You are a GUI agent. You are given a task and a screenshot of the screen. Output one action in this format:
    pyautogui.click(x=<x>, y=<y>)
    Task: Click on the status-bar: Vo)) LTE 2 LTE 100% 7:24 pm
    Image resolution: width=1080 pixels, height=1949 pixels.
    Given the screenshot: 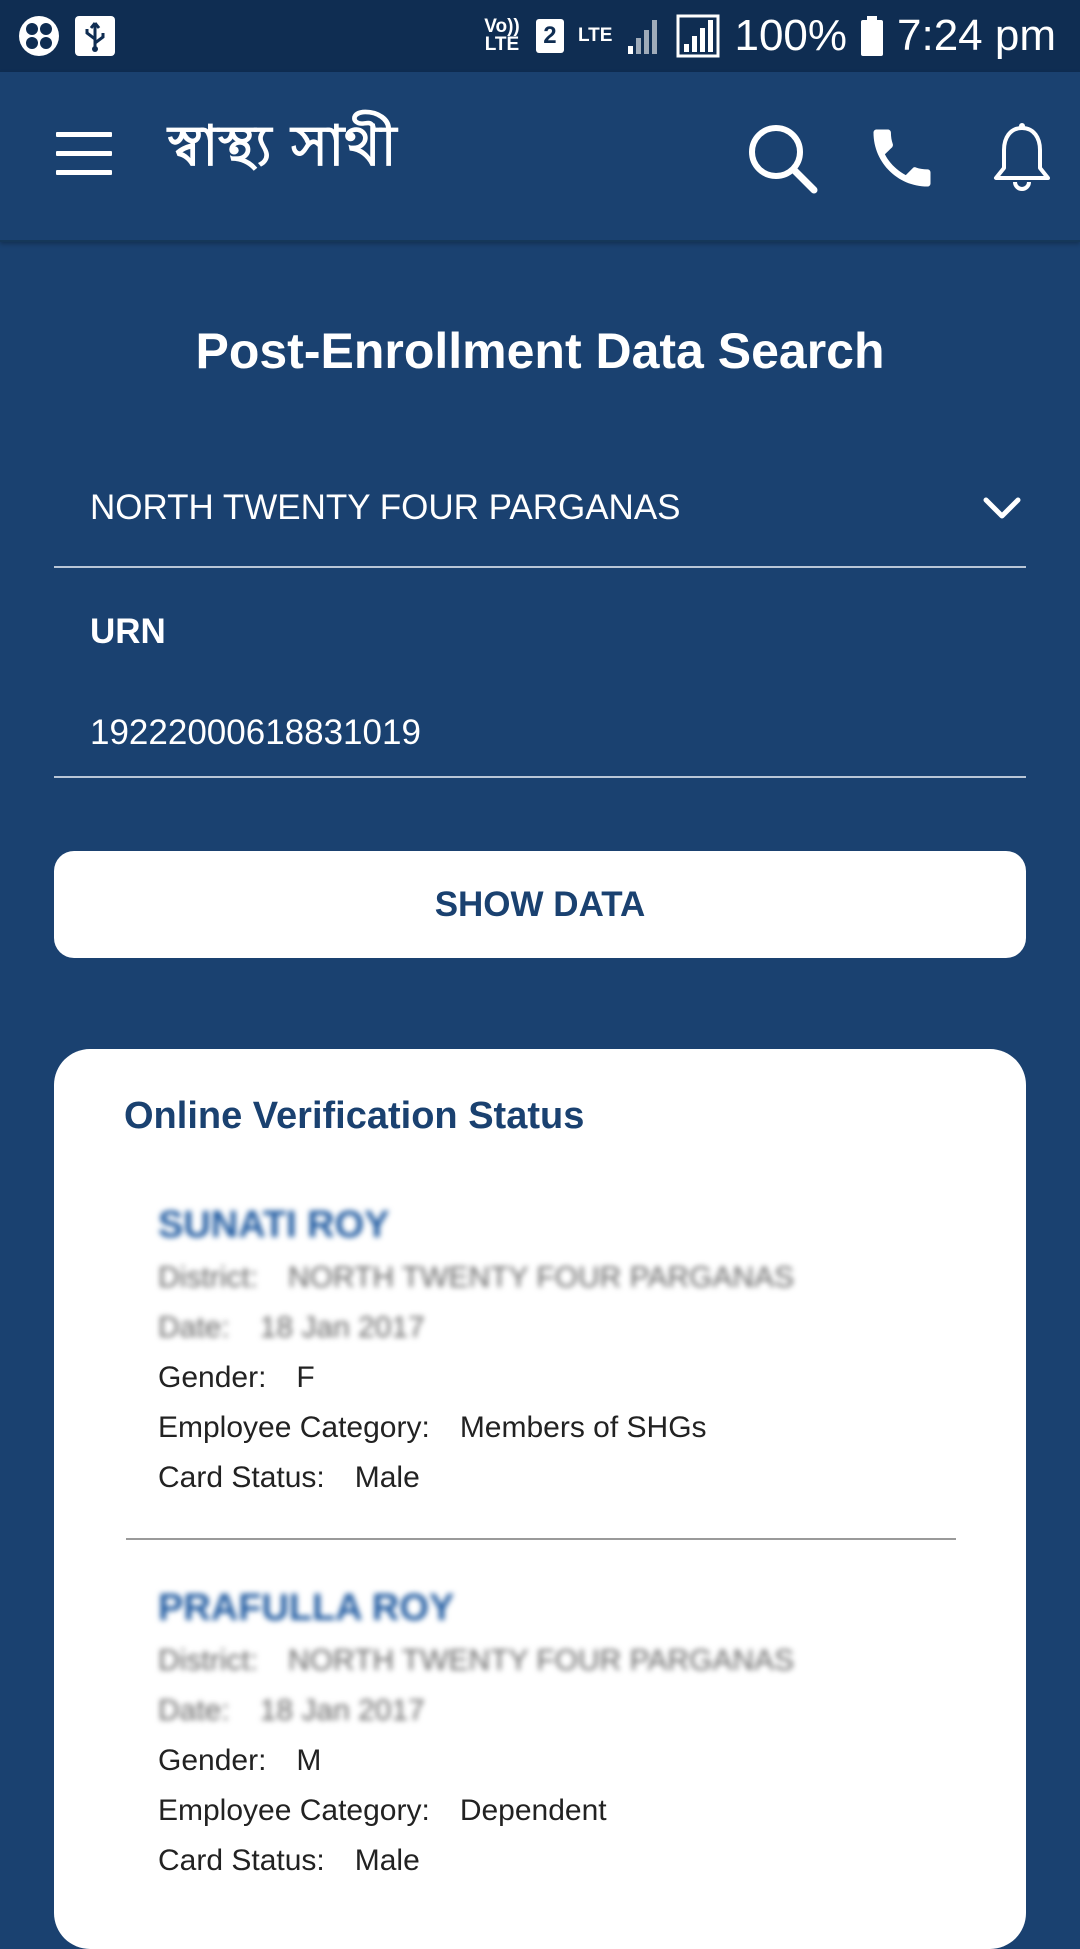 What is the action you would take?
    pyautogui.click(x=540, y=36)
    